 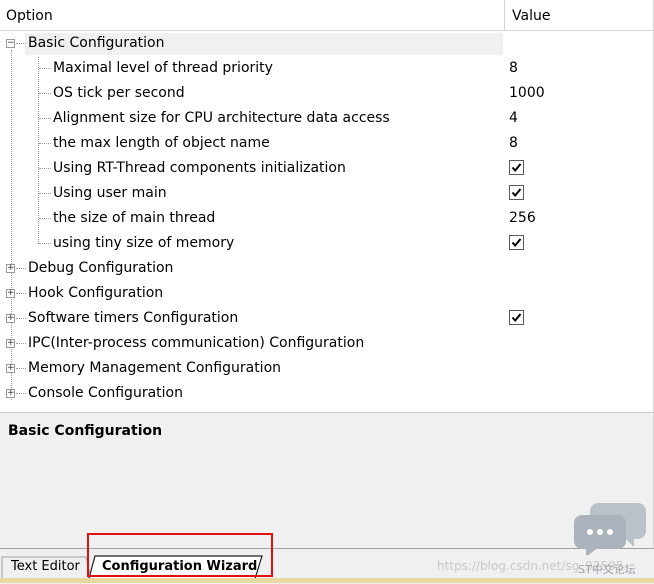 What do you see at coordinates (607, 569) in the screenshot?
I see `watermark-brand: ST中文论坛` at bounding box center [607, 569].